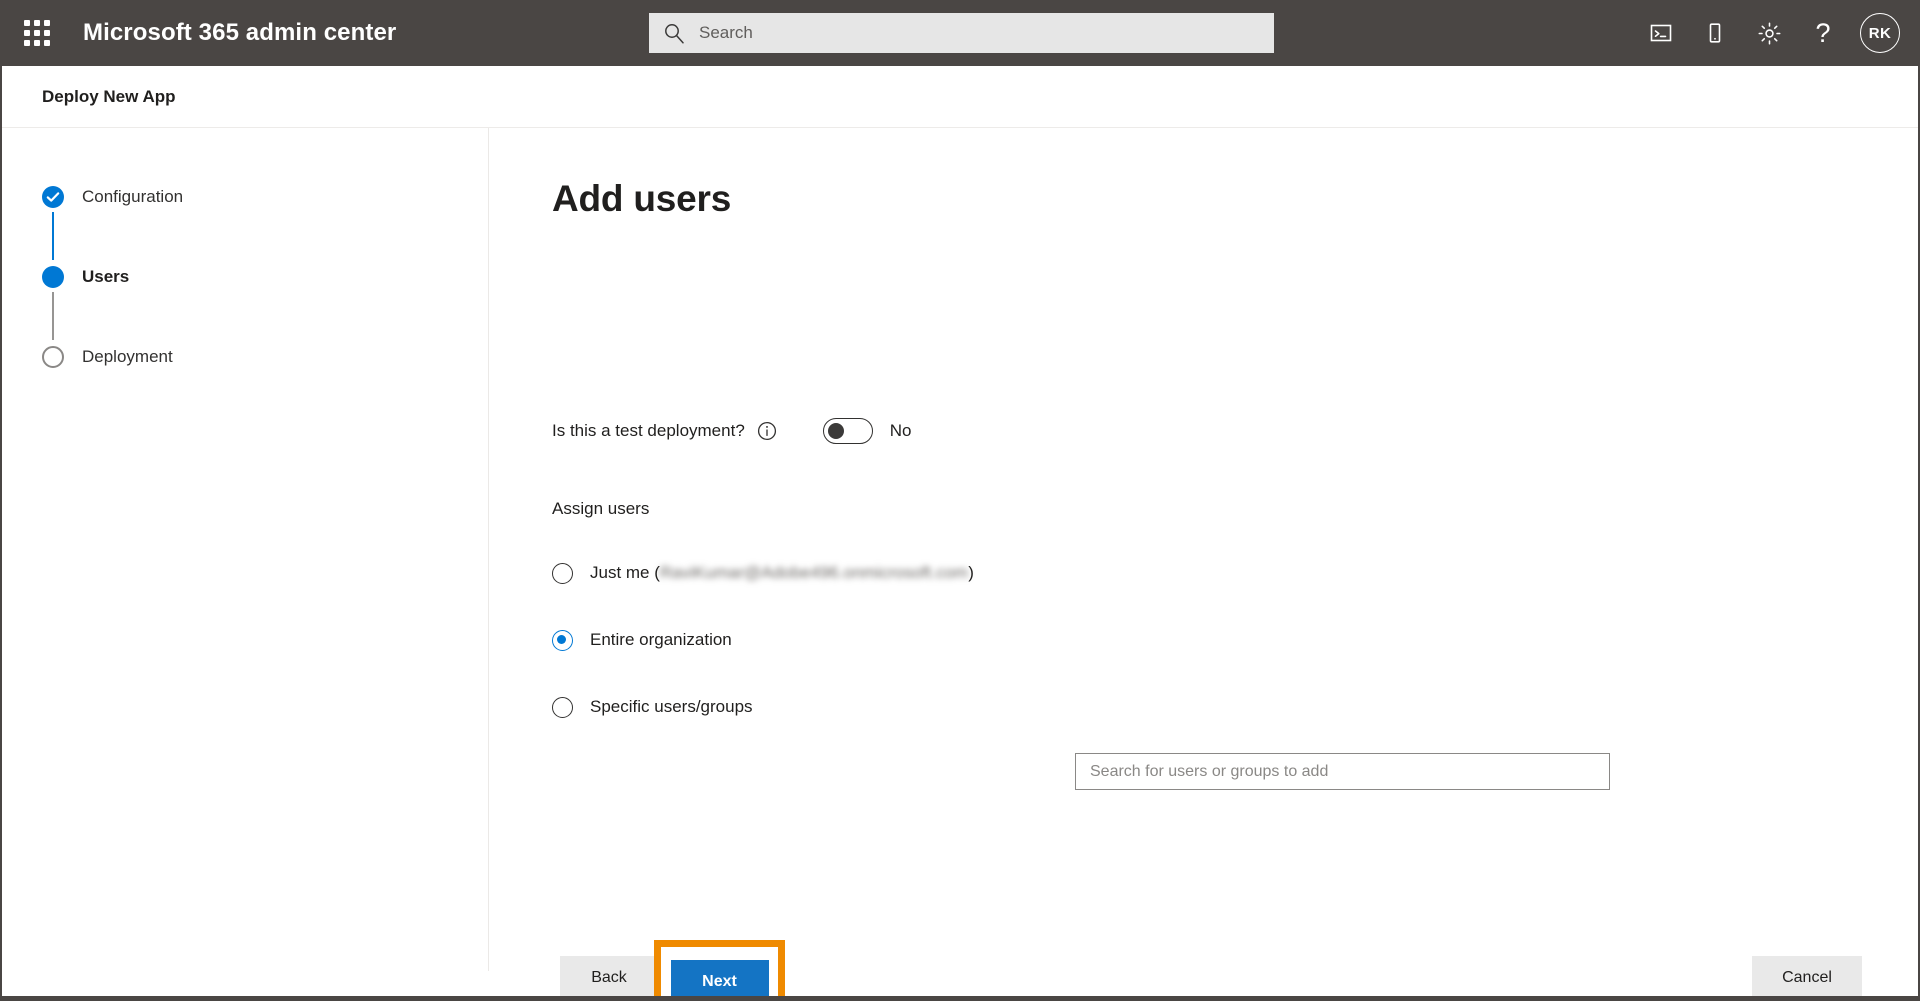  I want to click on app-launcher-waffle-icon, so click(37, 33).